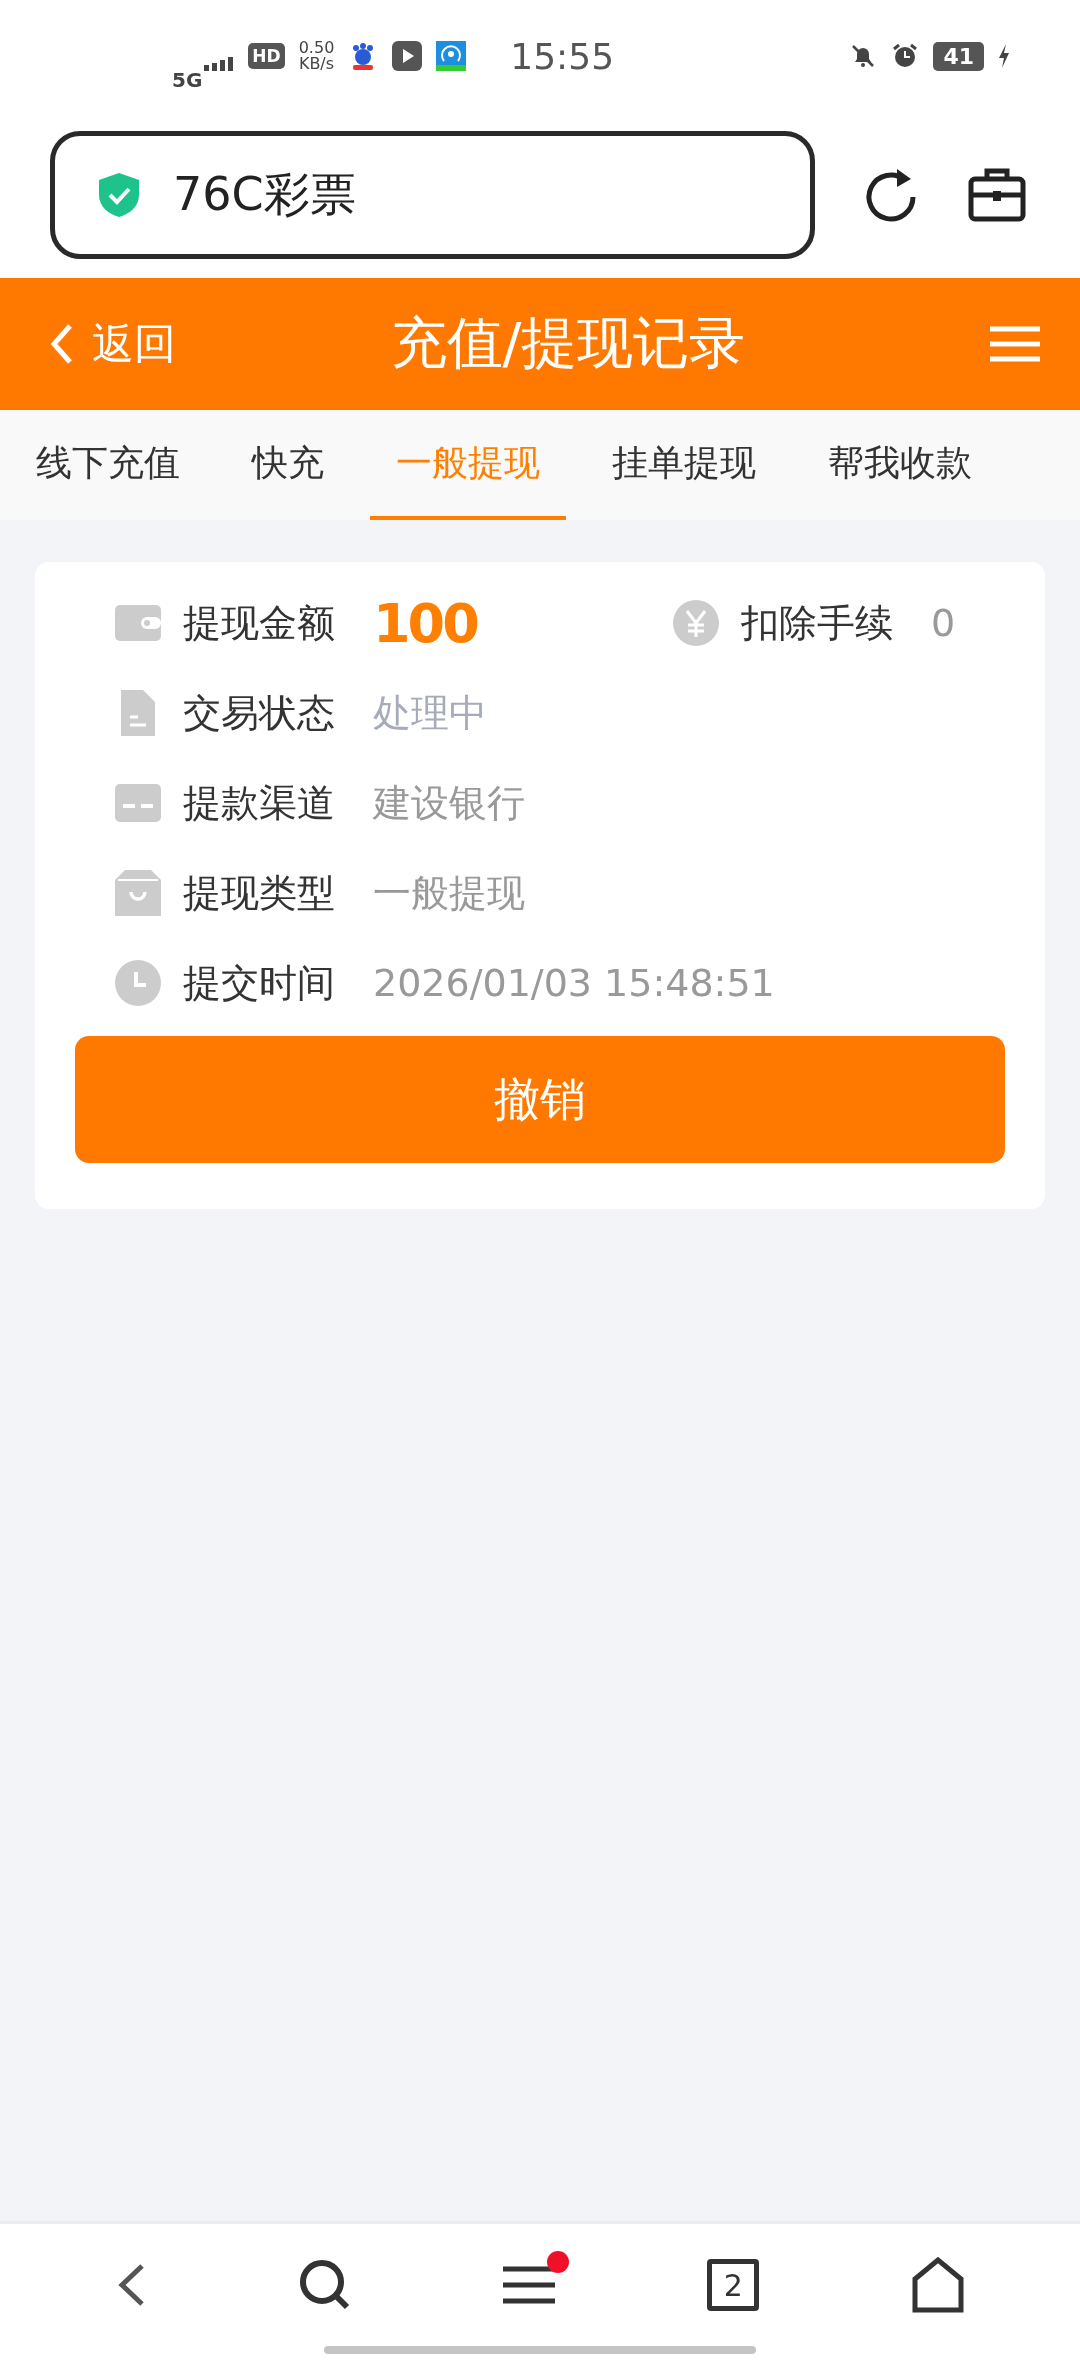 The width and height of the screenshot is (1080, 2376). Describe the element at coordinates (733, 2285) in the screenshot. I see `tab-count-button: 2` at that location.